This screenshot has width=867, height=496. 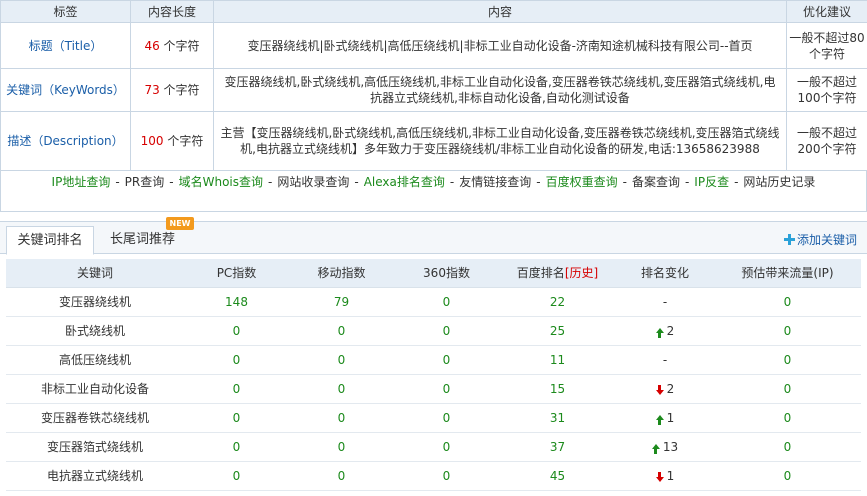 I want to click on rank-change-value: 13, so click(x=670, y=446).